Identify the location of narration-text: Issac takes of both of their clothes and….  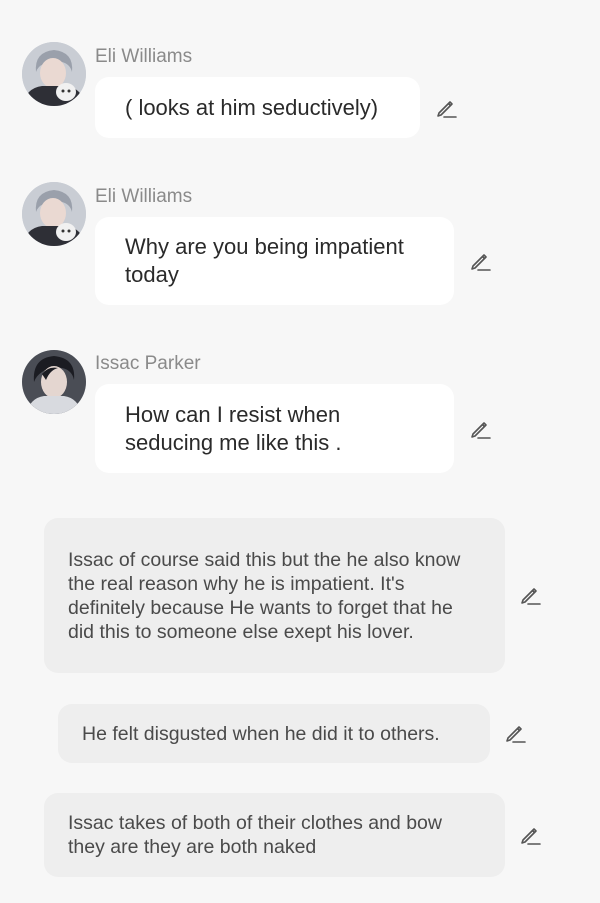
(255, 835).